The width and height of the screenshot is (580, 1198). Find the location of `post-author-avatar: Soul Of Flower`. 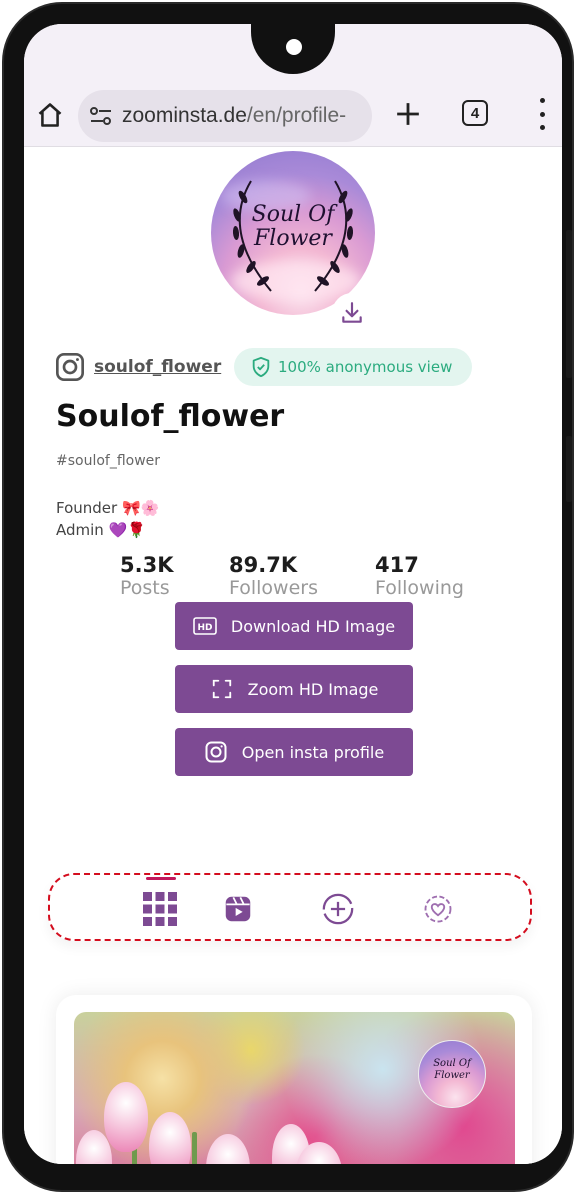

post-author-avatar: Soul Of Flower is located at coordinates (452, 1074).